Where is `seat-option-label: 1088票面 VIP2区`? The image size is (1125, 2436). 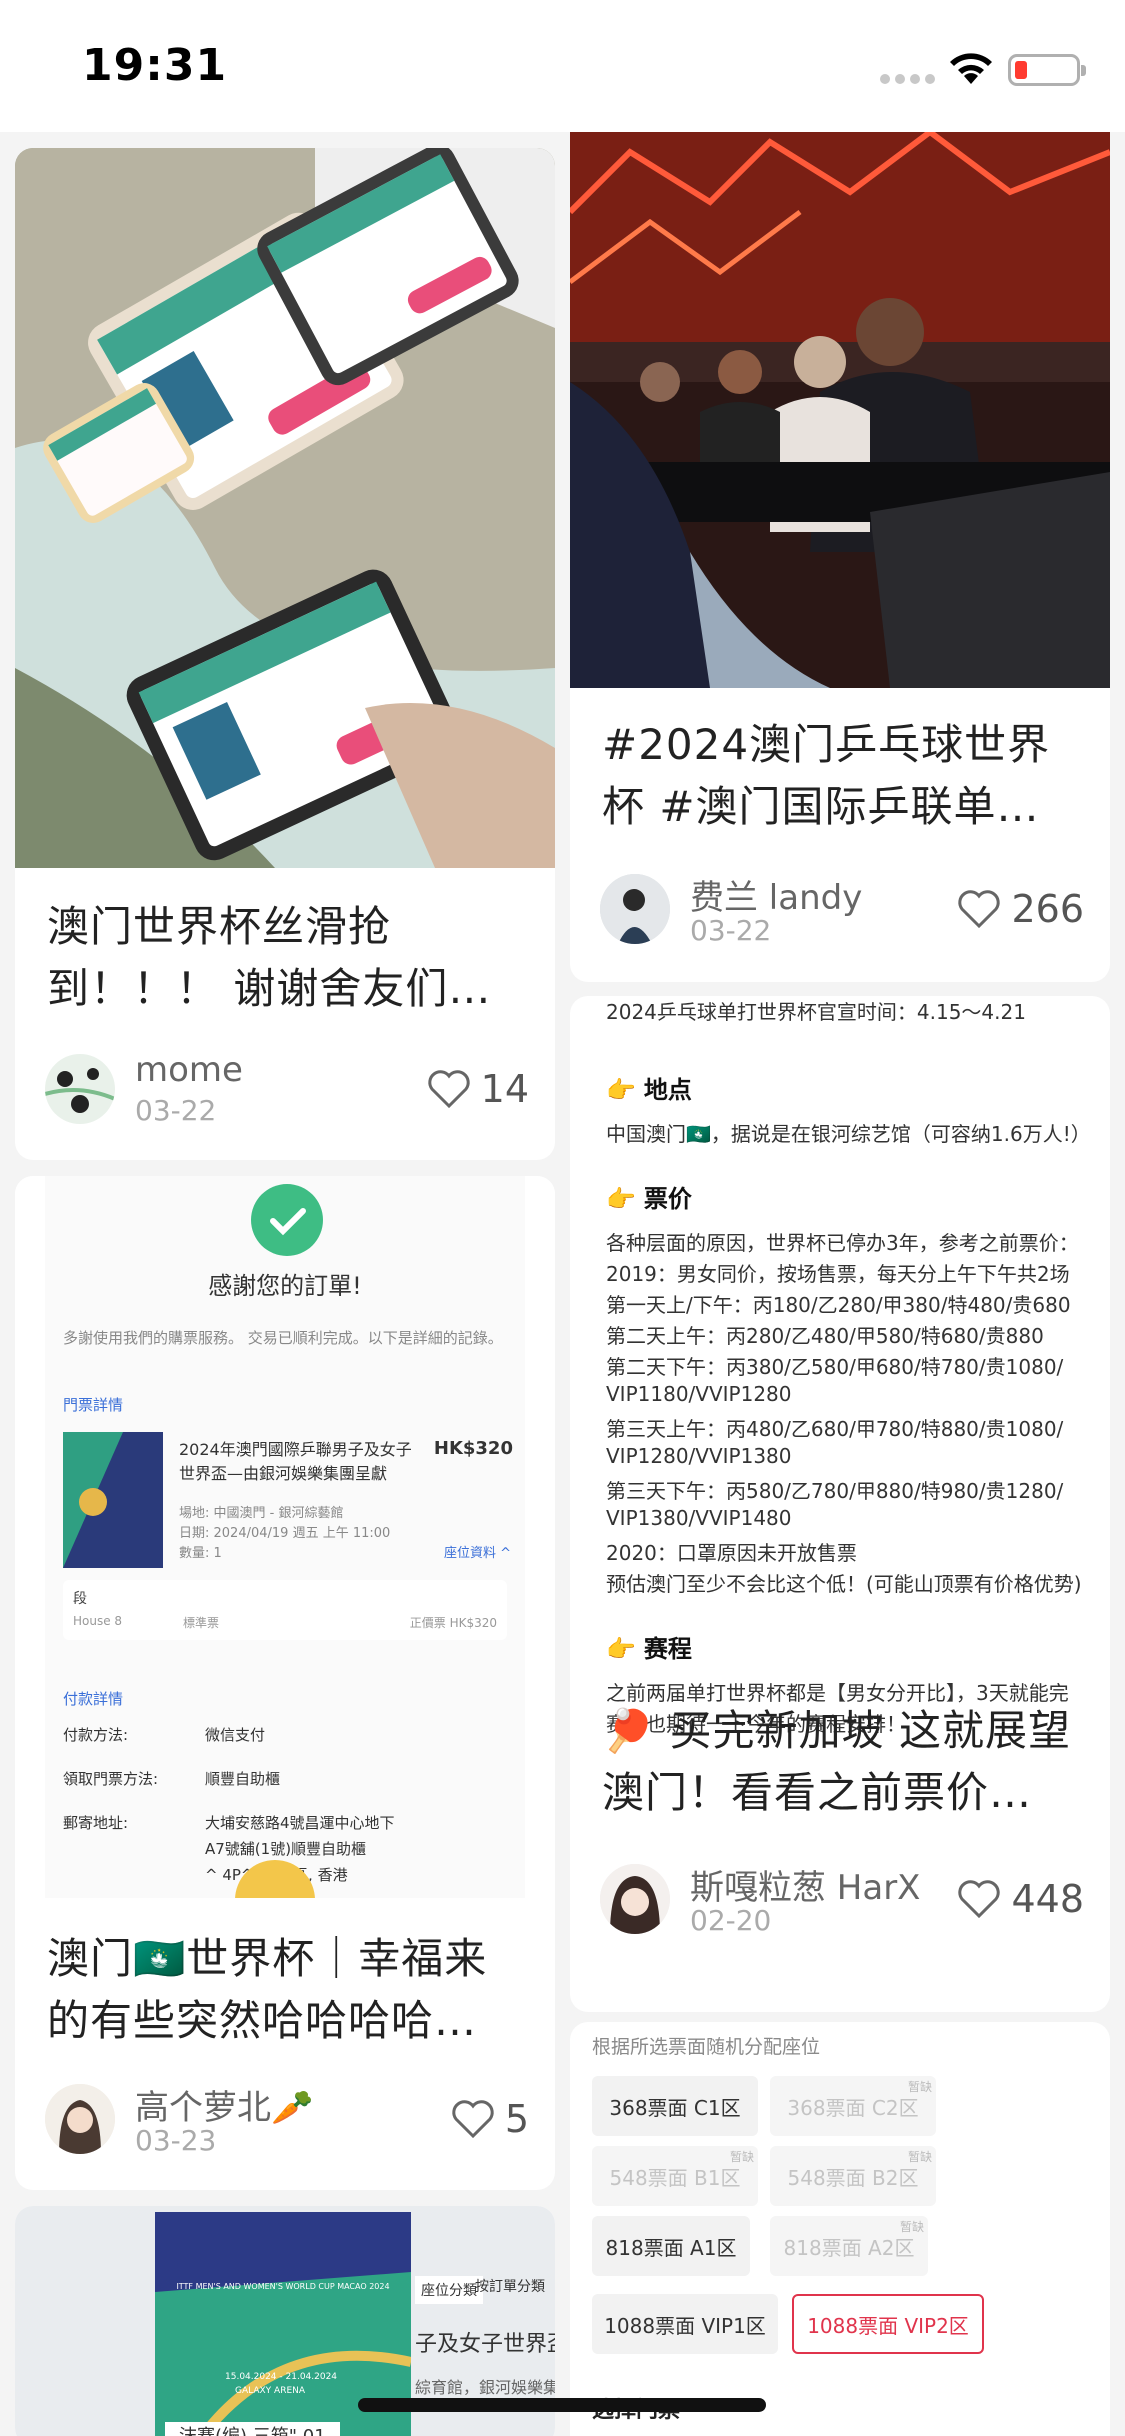
seat-option-label: 1088票面 VIP2区 is located at coordinates (888, 2325).